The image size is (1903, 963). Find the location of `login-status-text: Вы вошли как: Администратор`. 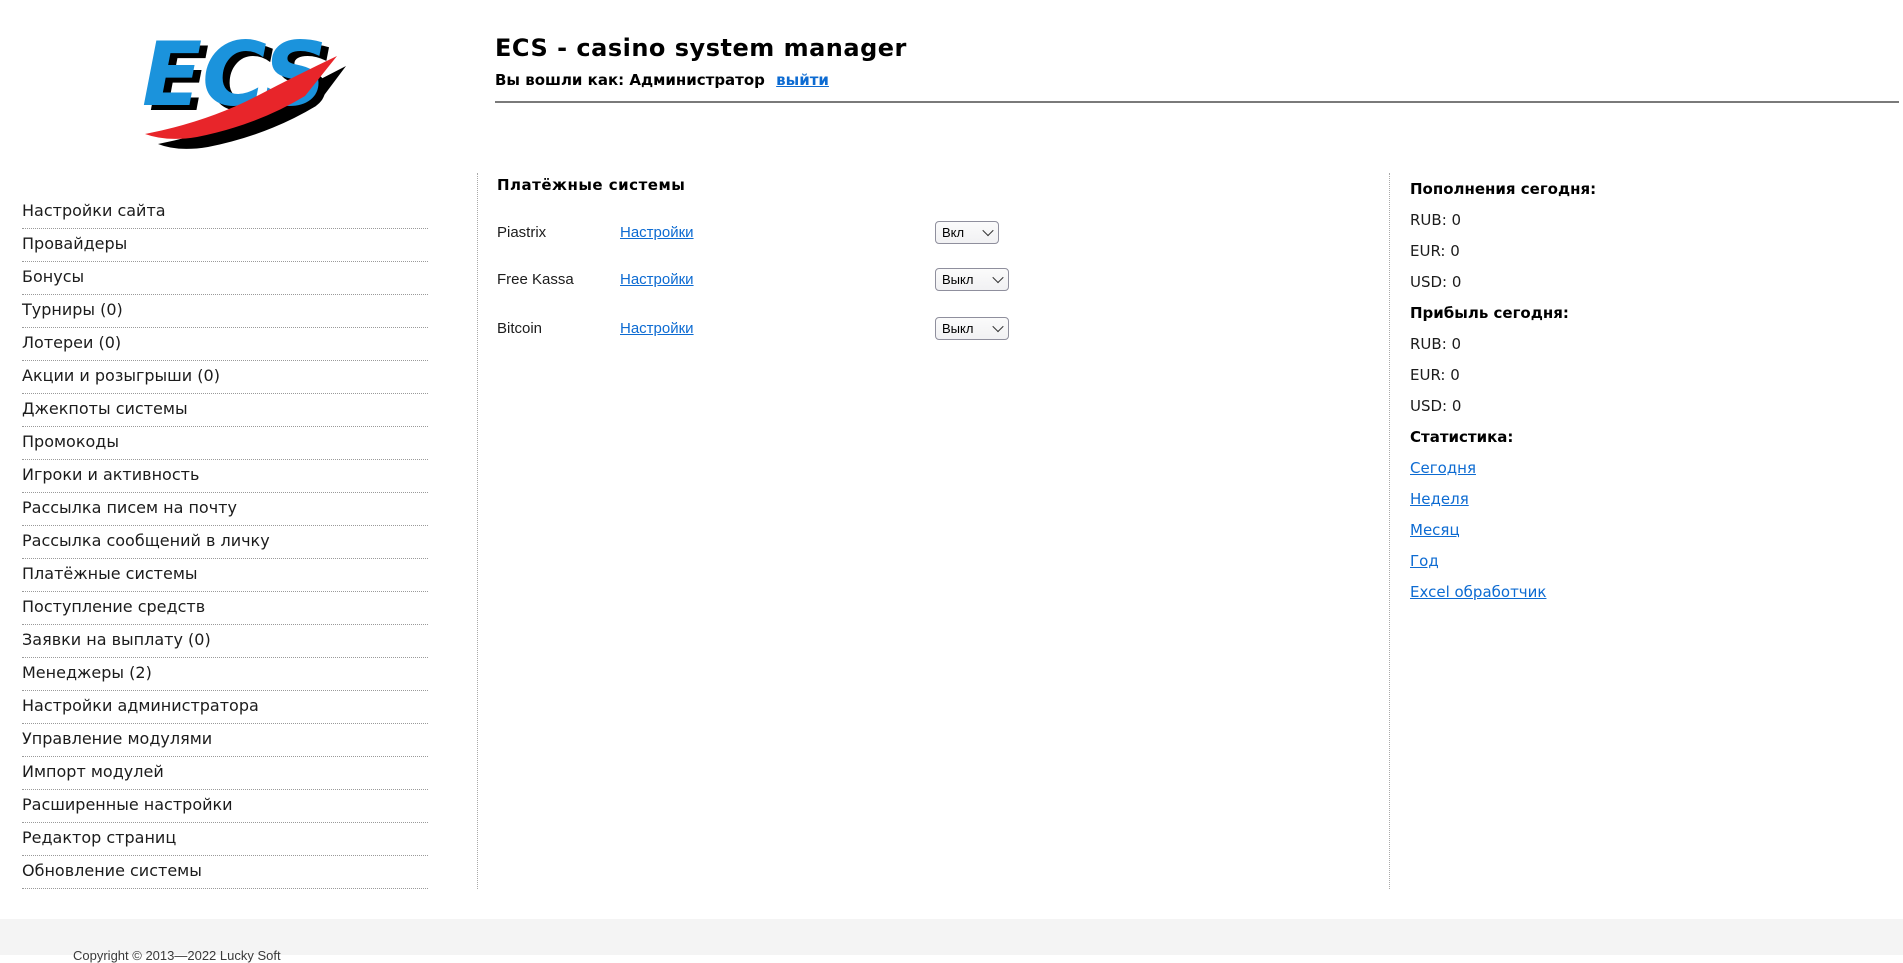

login-status-text: Вы вошли как: Администратор is located at coordinates (630, 80).